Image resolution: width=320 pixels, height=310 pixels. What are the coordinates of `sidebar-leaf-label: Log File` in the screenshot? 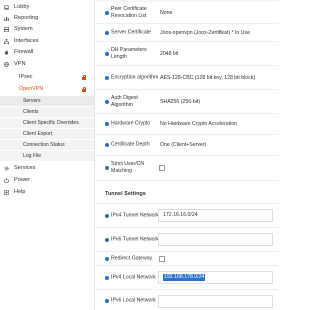 It's located at (32, 156).